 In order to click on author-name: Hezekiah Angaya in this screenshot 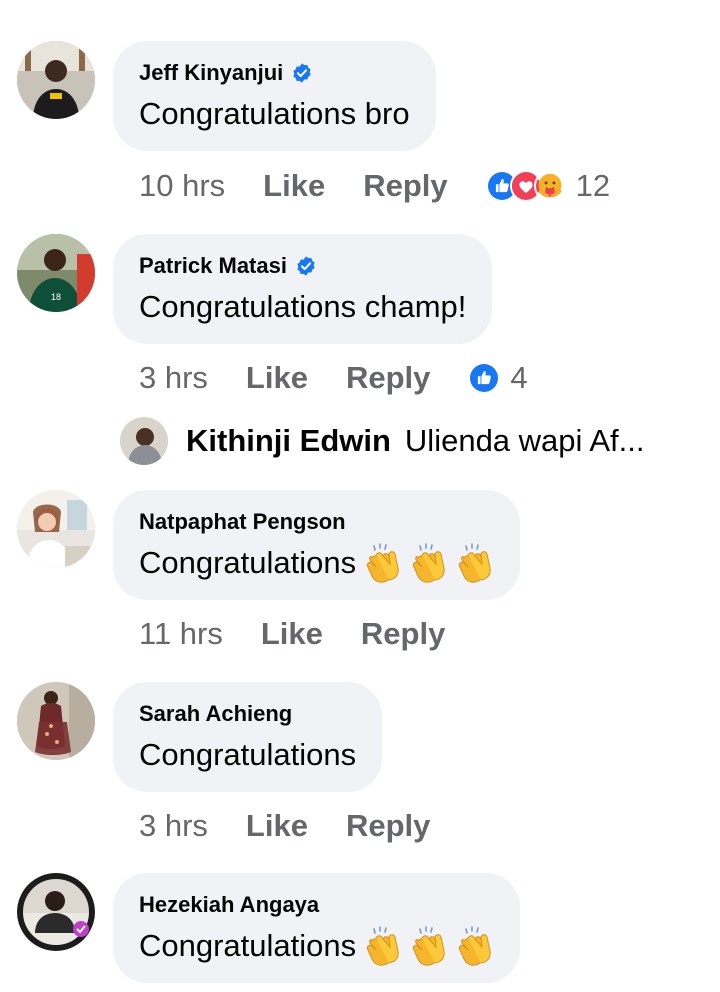, I will do `click(229, 905)`.